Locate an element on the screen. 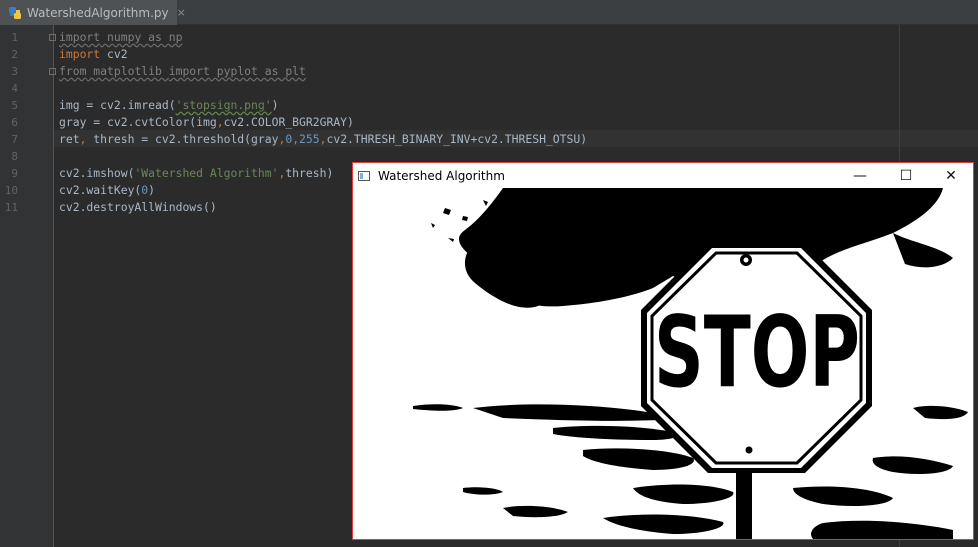 This screenshot has width=978, height=547. code-line-10: cv2.waitKey(0) is located at coordinates (107, 190).